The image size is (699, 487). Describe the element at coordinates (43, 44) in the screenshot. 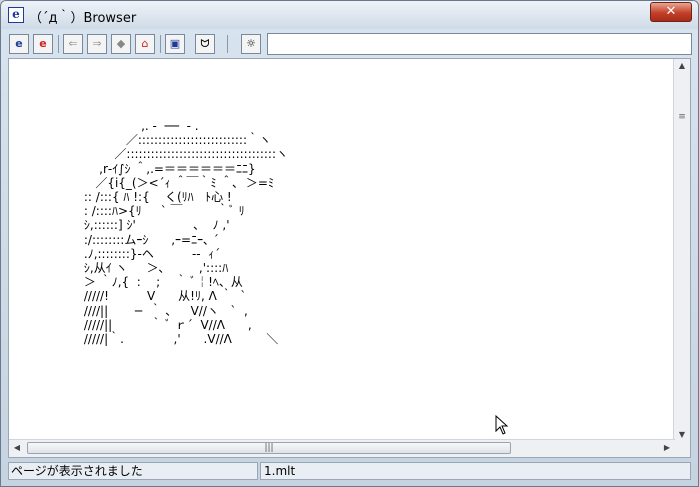

I see `browser-e-red-icon: e` at that location.